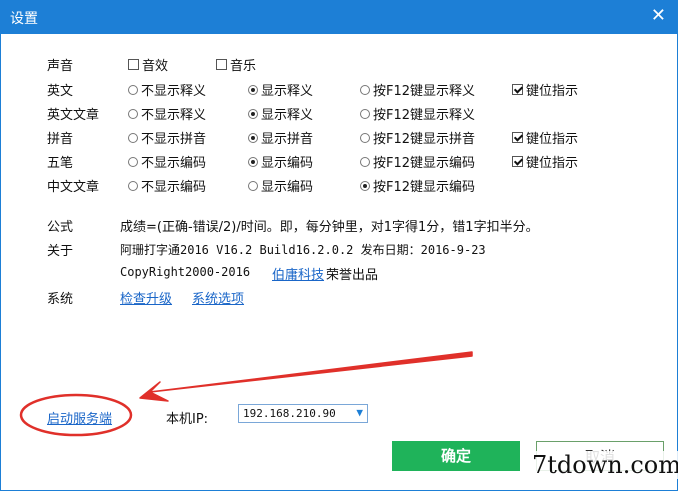 The width and height of the screenshot is (678, 492). I want to click on annotation-arrow-icon, so click(306, 376).